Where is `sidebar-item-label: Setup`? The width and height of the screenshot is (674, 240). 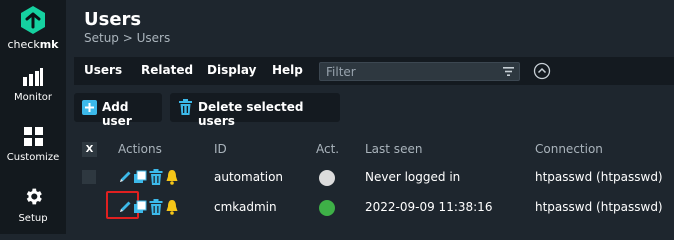
sidebar-item-label: Setup is located at coordinates (33, 218).